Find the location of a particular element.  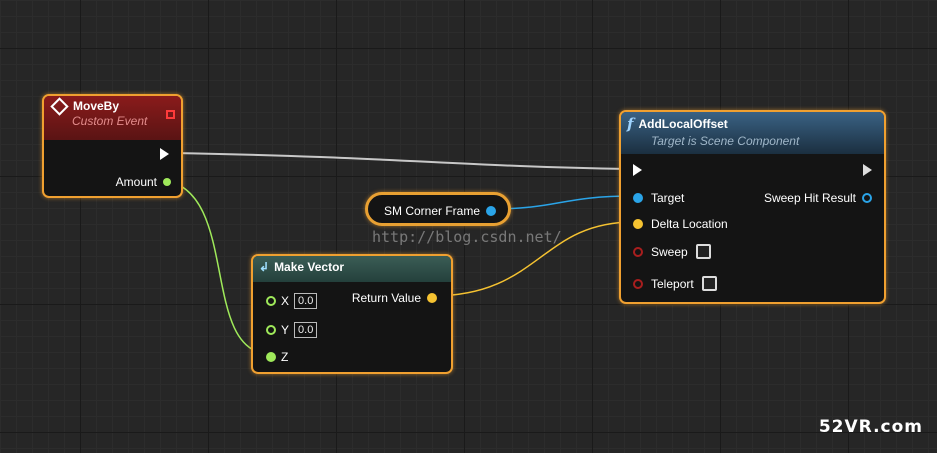

return-value-label: Return Value is located at coordinates (386, 298).